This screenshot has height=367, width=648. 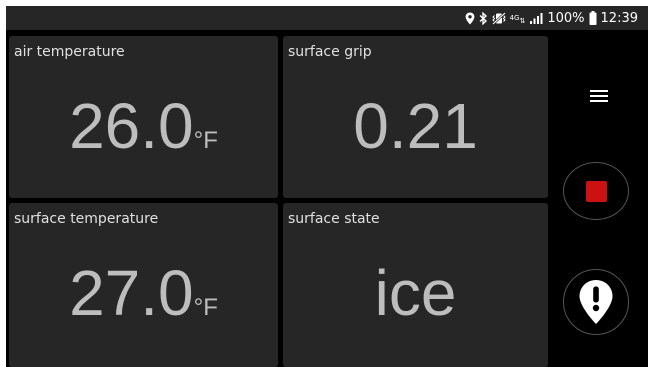 What do you see at coordinates (131, 293) in the screenshot?
I see `tile-value: 27.0` at bounding box center [131, 293].